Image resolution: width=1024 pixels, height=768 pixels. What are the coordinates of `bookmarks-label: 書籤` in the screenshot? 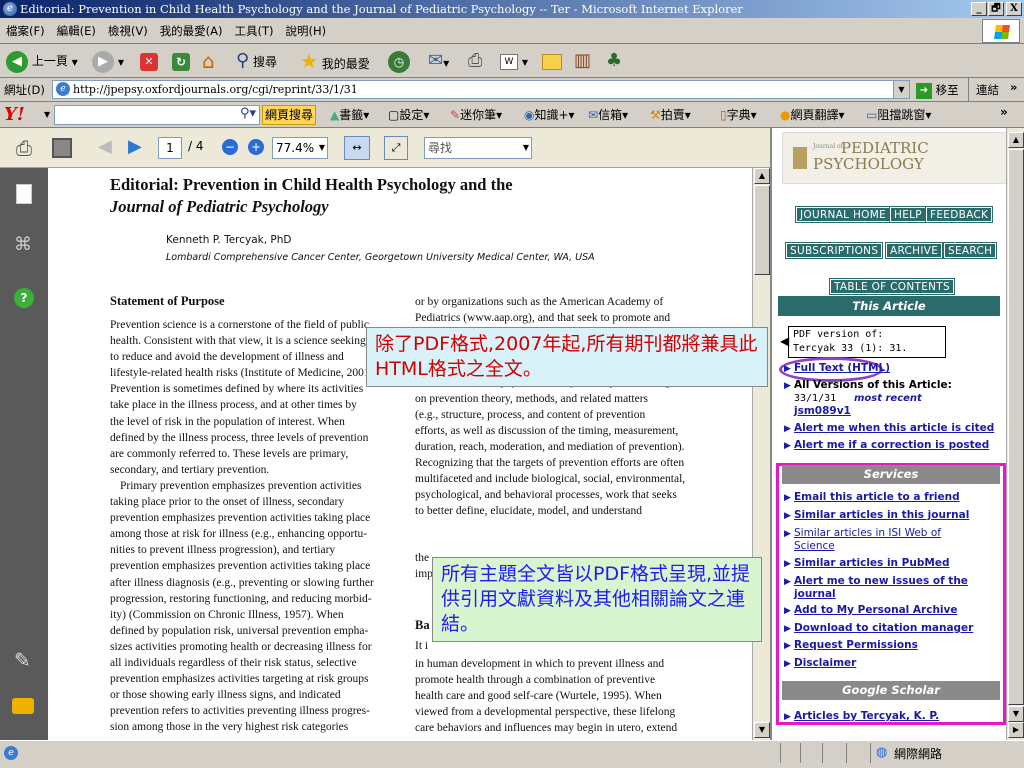 It's located at (351, 115).